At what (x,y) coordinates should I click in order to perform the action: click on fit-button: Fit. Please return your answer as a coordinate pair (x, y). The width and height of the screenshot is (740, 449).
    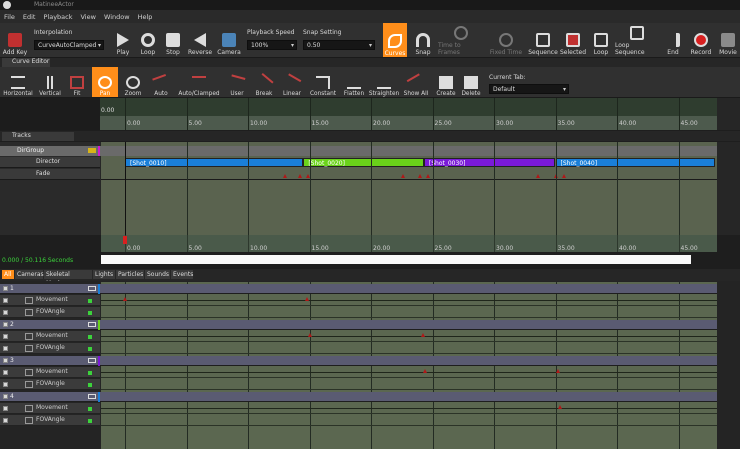
    Looking at the image, I should click on (77, 82).